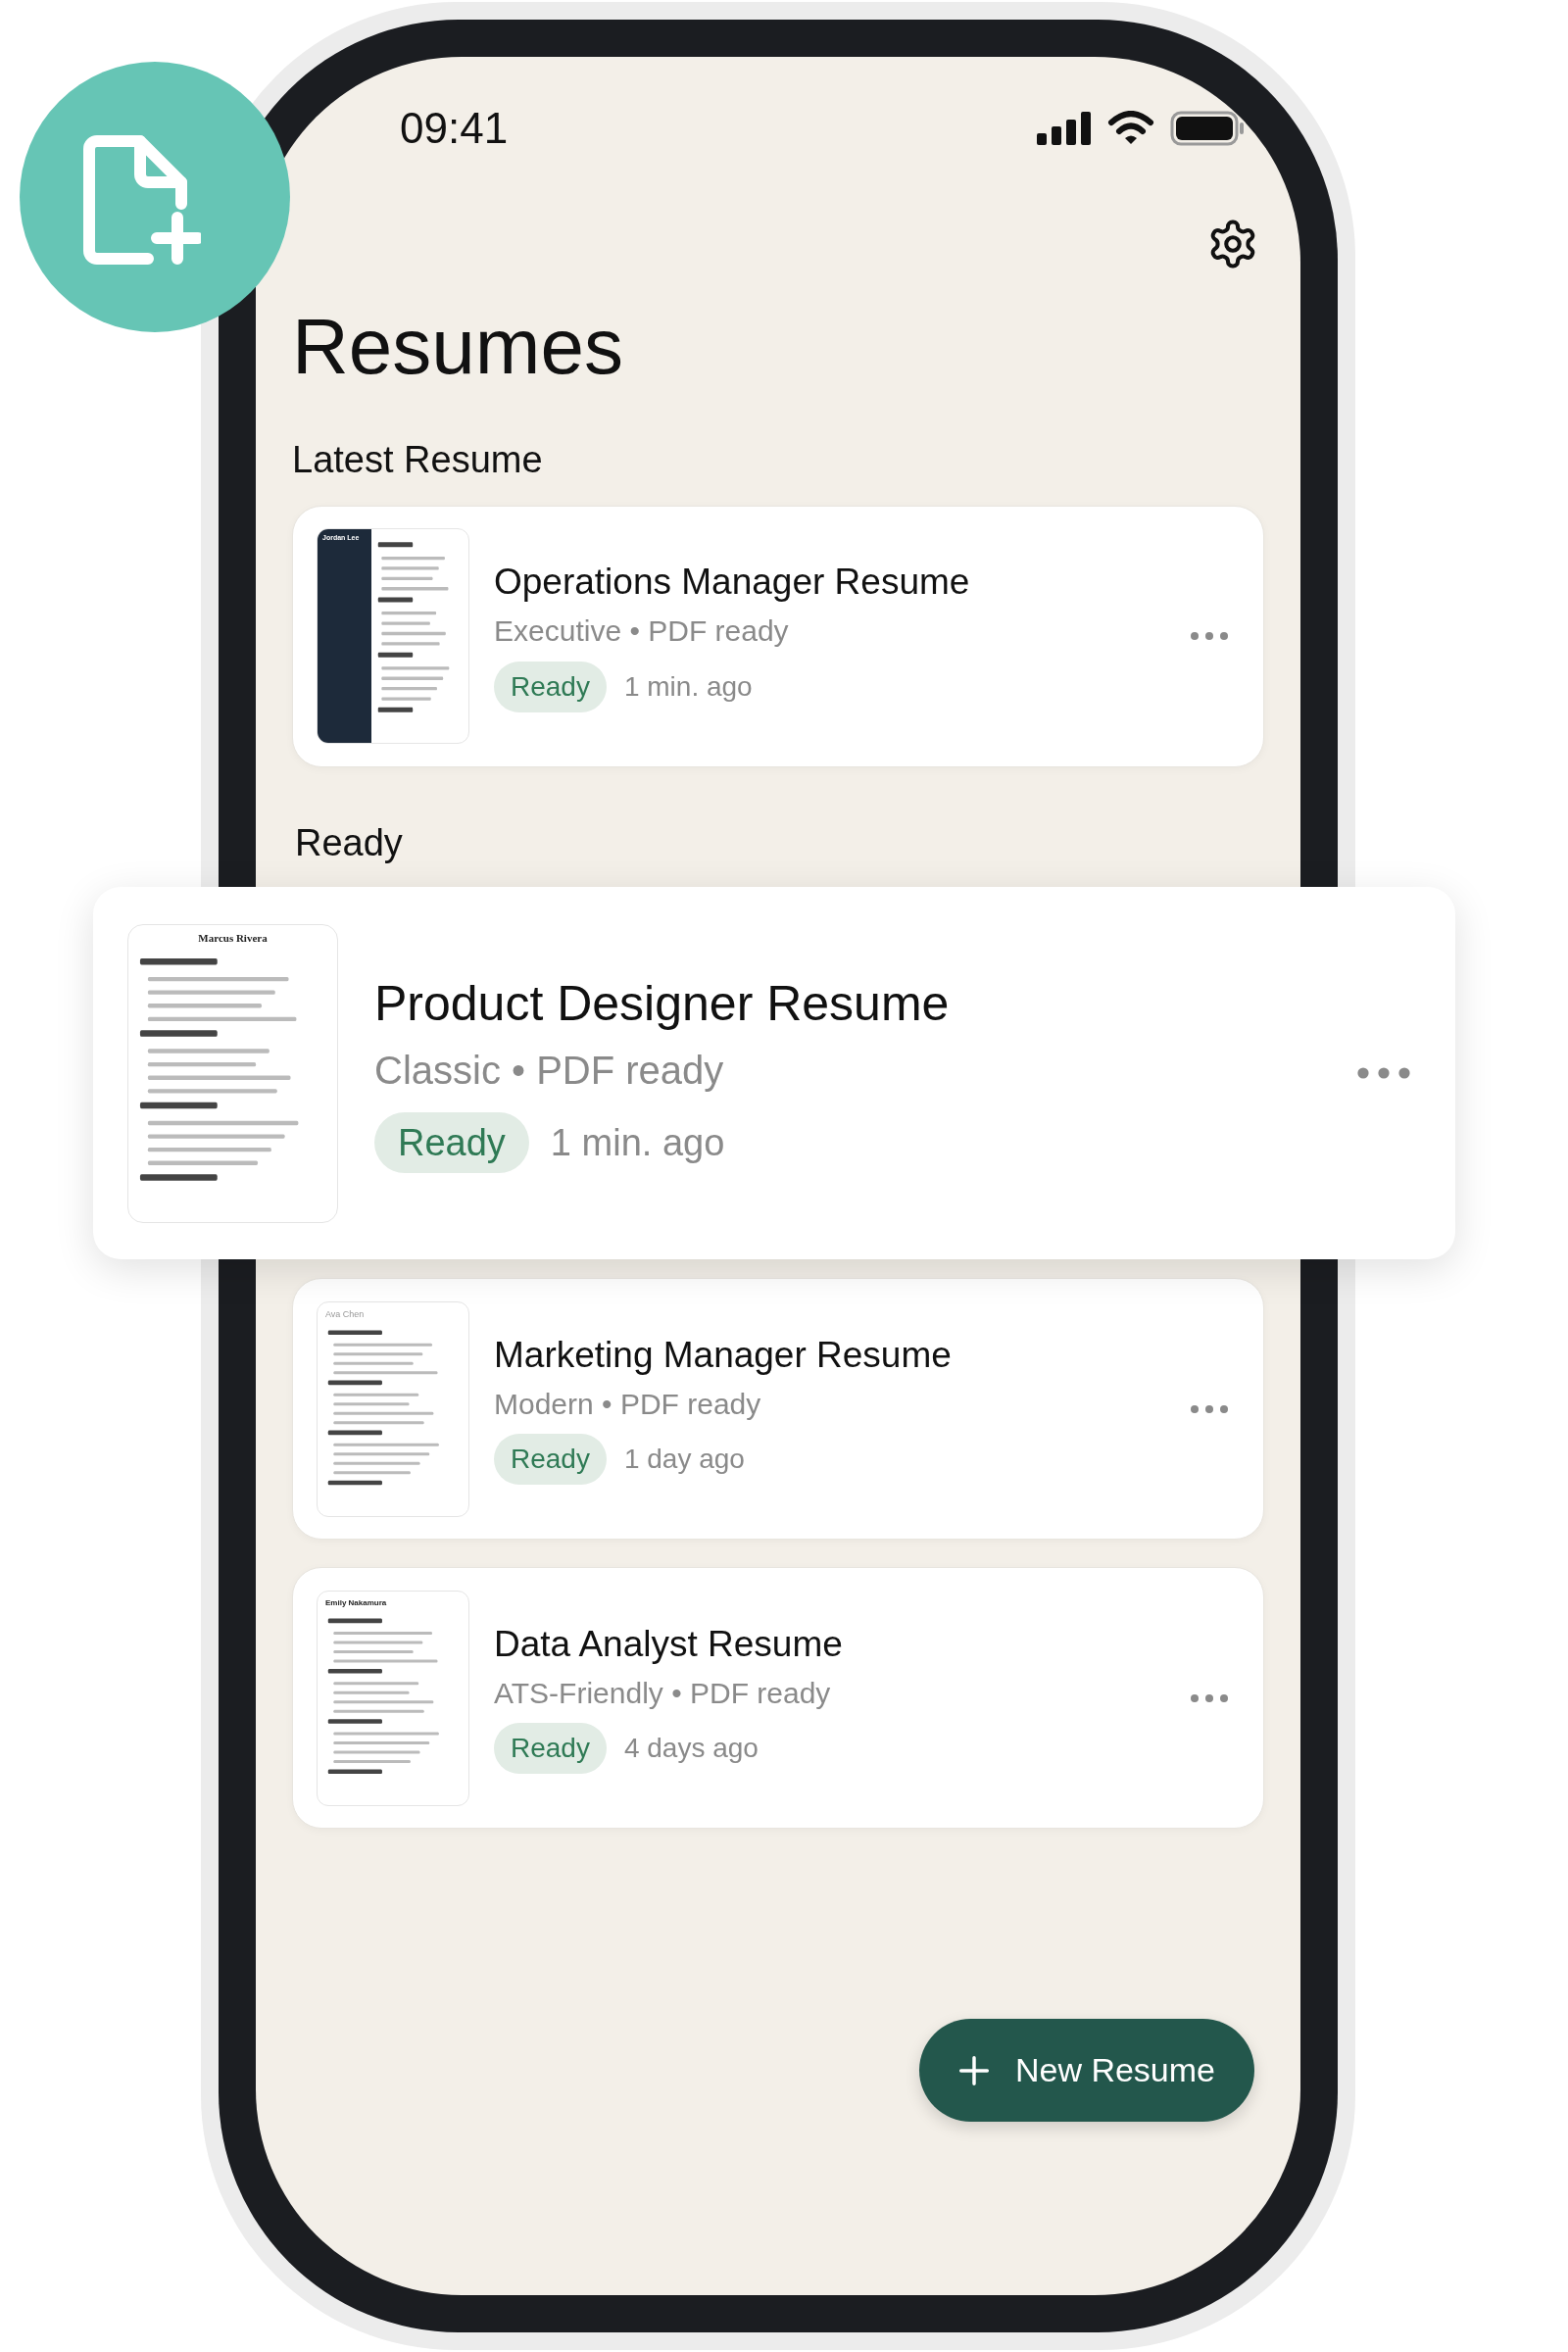 The image size is (1568, 2352). I want to click on resume-name: Marcus Rivera, so click(233, 938).